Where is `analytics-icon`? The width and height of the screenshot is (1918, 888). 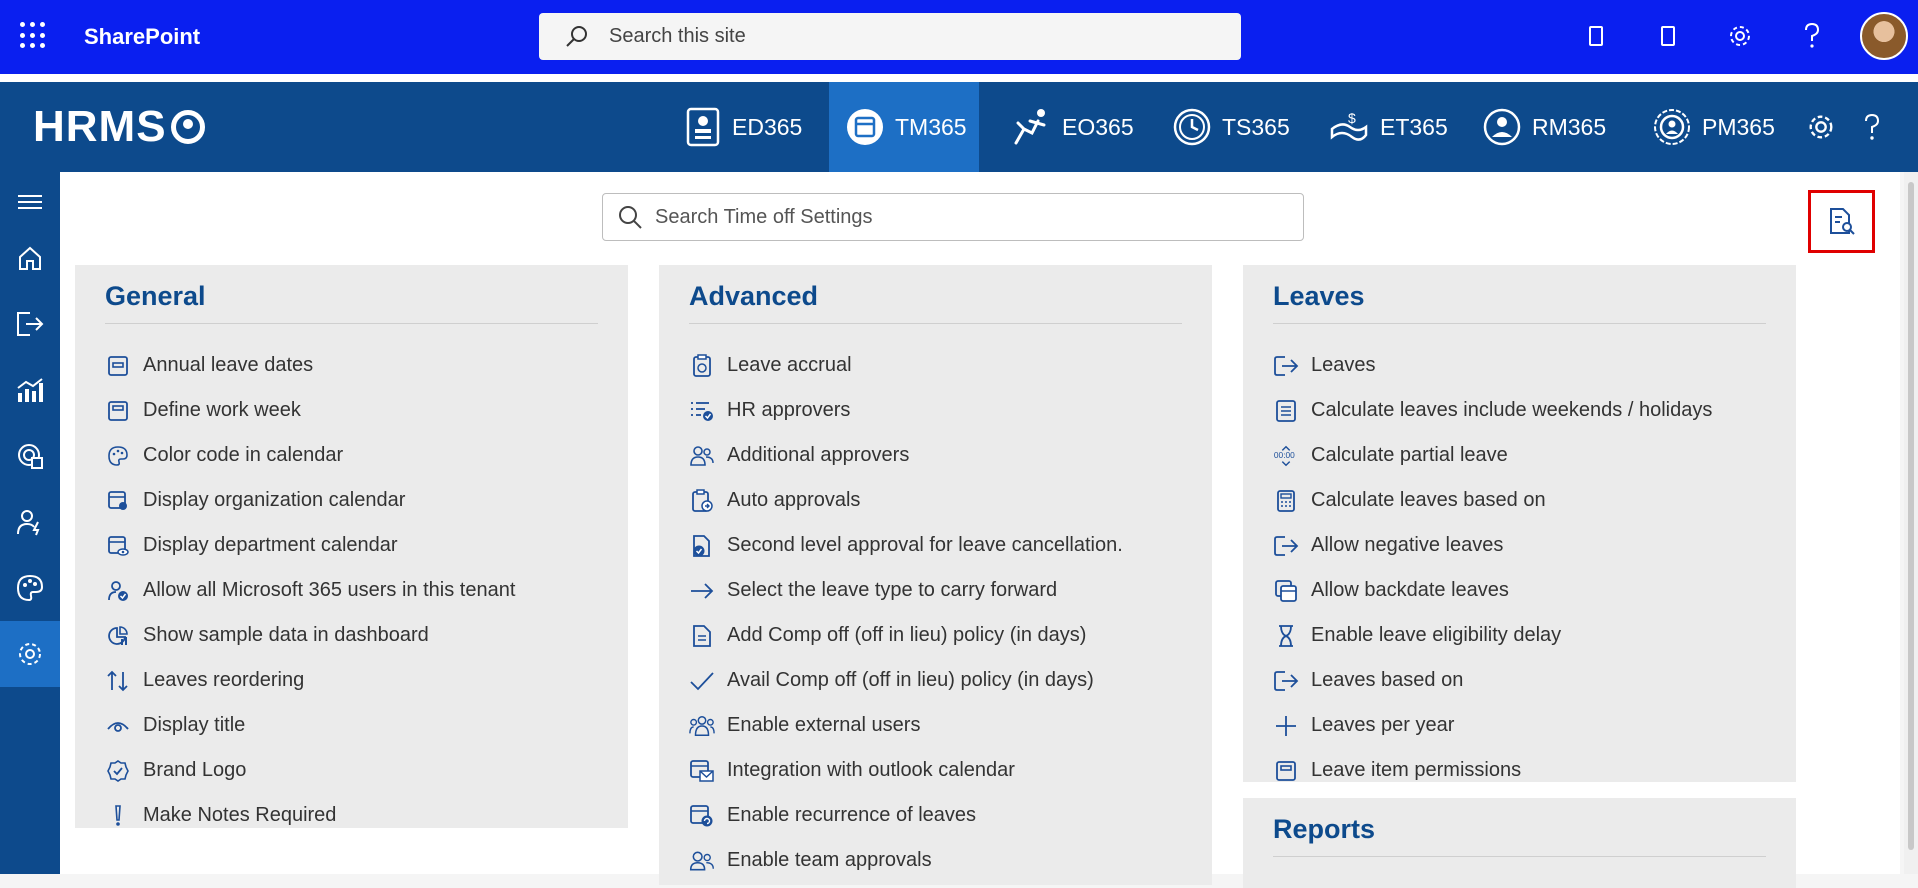 analytics-icon is located at coordinates (30, 390).